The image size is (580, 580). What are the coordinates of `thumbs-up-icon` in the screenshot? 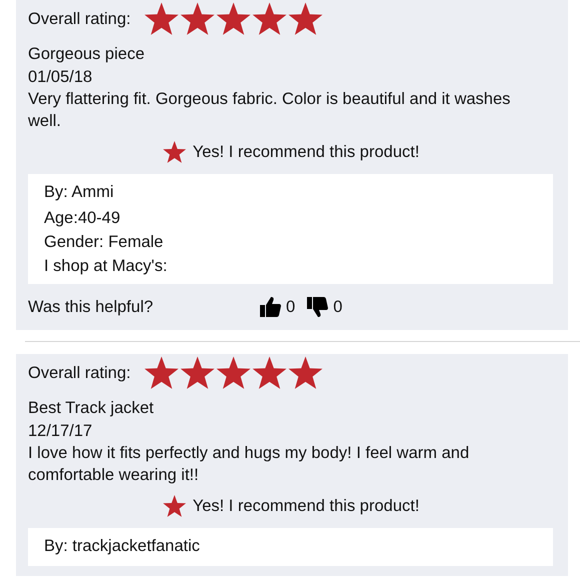 It's located at (270, 307).